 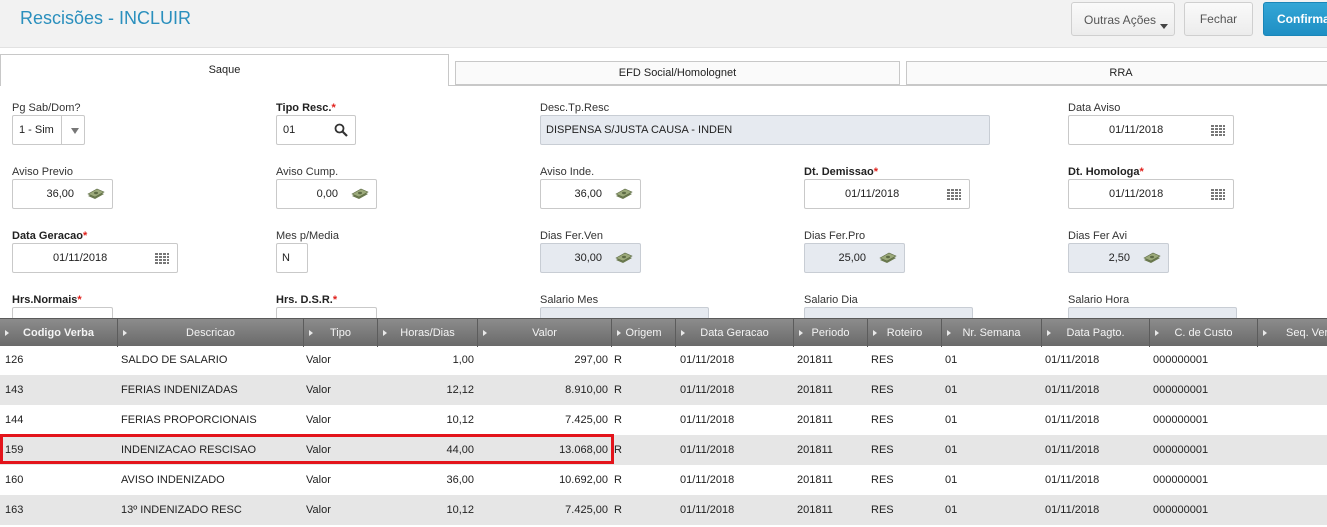 I want to click on col-header-label: Valor, so click(x=544, y=333).